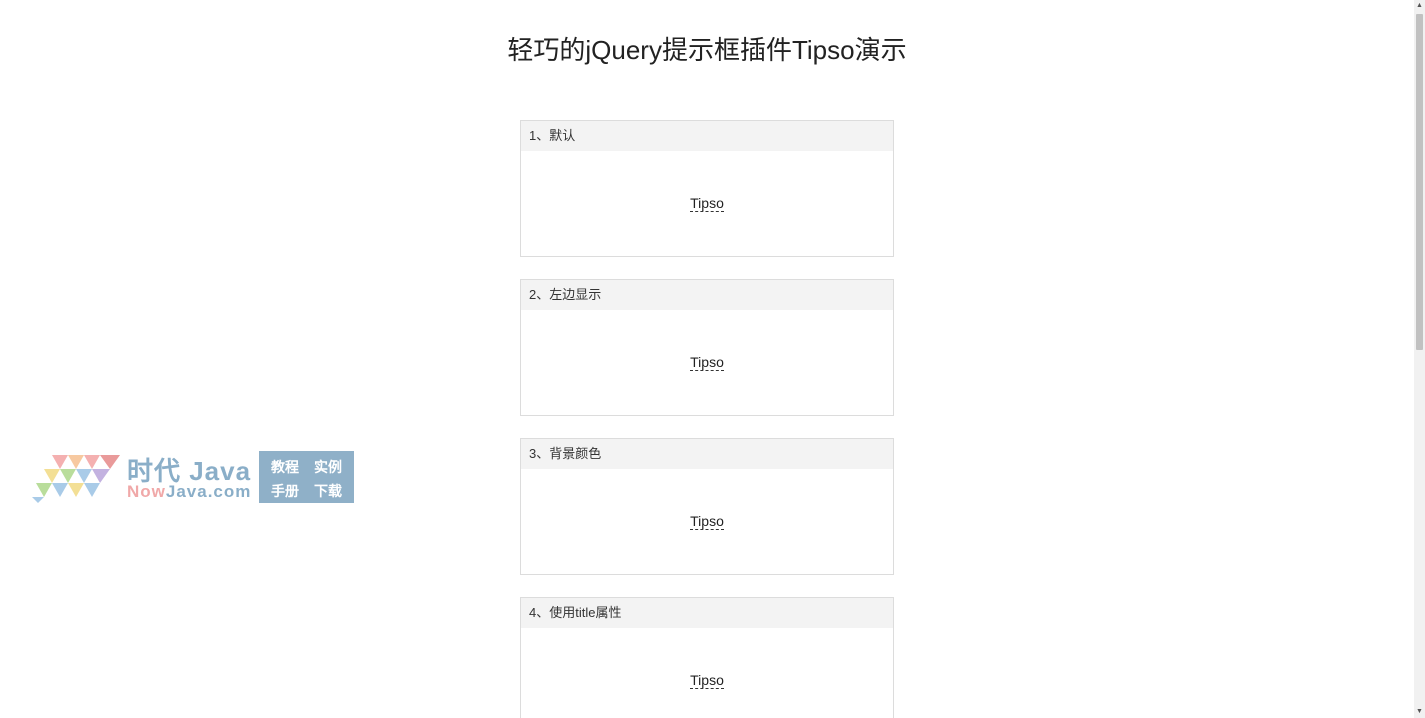  What do you see at coordinates (146, 491) in the screenshot?
I see `watermark-site-part1: Now` at bounding box center [146, 491].